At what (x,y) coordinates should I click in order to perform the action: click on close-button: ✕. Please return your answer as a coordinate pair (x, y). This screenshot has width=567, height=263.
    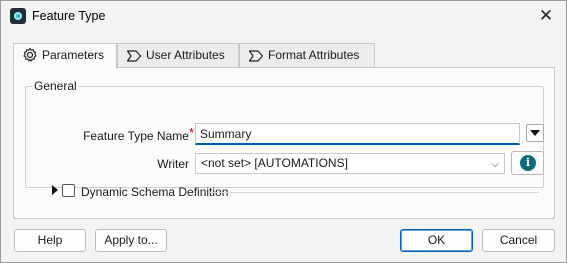
    Looking at the image, I should click on (546, 16).